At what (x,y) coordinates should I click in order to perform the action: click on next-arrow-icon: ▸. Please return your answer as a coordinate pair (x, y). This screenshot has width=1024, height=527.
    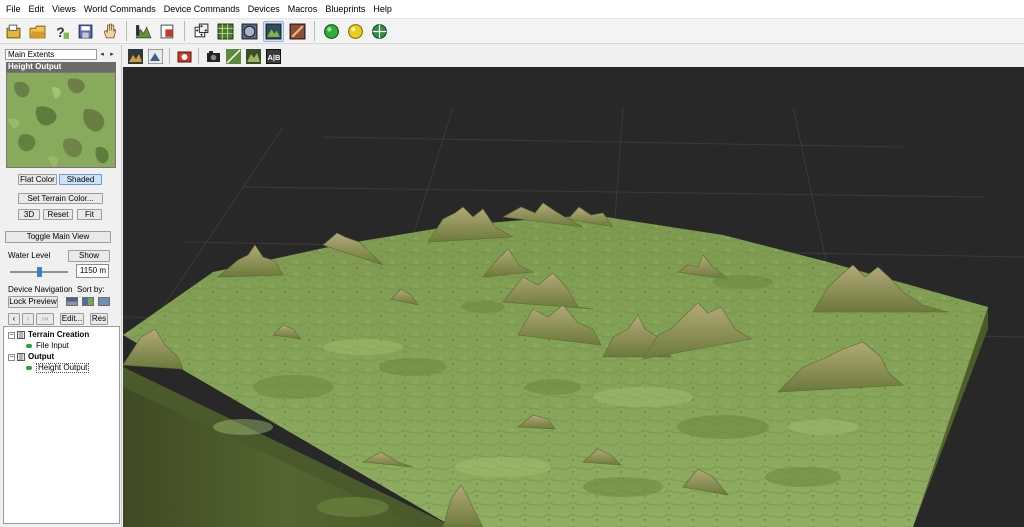
    Looking at the image, I should click on (112, 54).